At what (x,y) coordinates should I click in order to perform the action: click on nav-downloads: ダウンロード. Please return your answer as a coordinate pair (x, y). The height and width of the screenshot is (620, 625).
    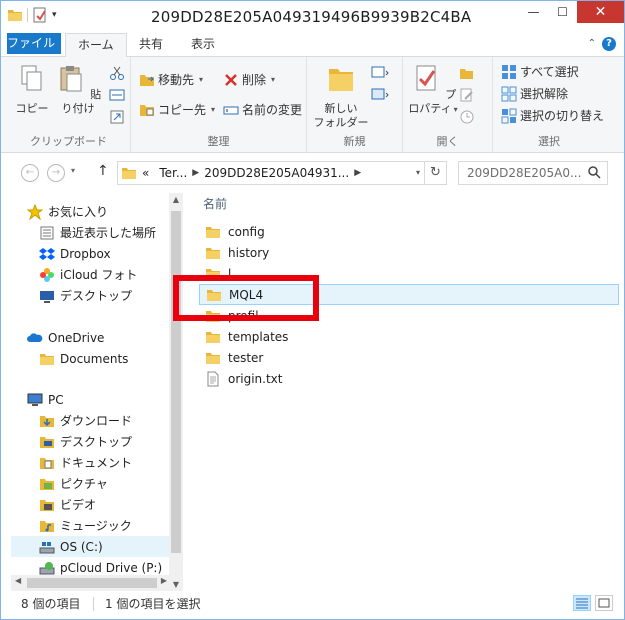
    Looking at the image, I should click on (111, 420).